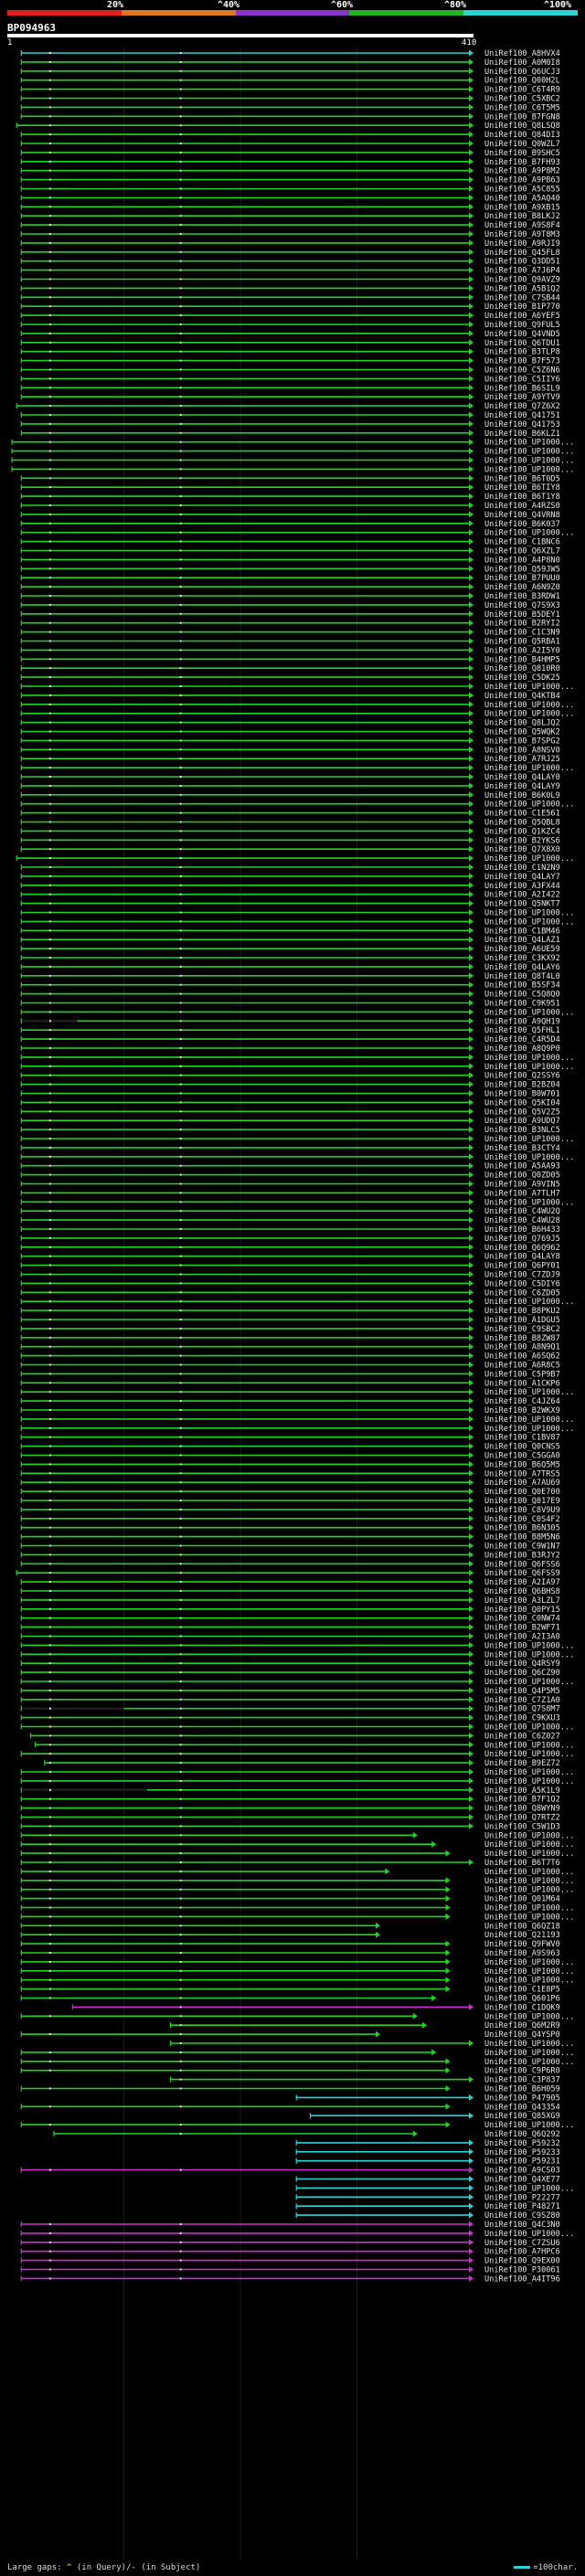 The width and height of the screenshot is (585, 2576). I want to click on hit-label: UniRef100_Q769J5, so click(522, 1239).